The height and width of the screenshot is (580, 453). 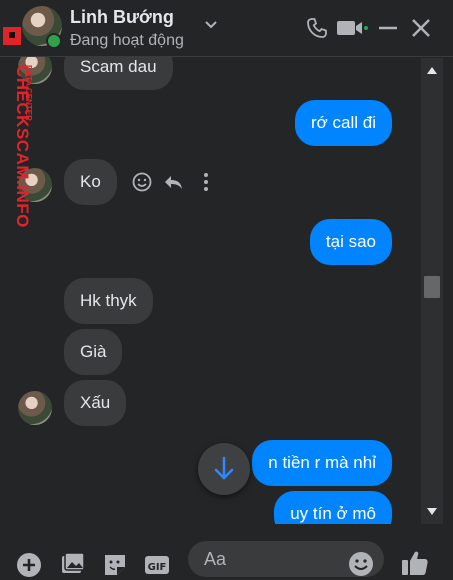 I want to click on contact-name: Linh Bướng, so click(x=122, y=17).